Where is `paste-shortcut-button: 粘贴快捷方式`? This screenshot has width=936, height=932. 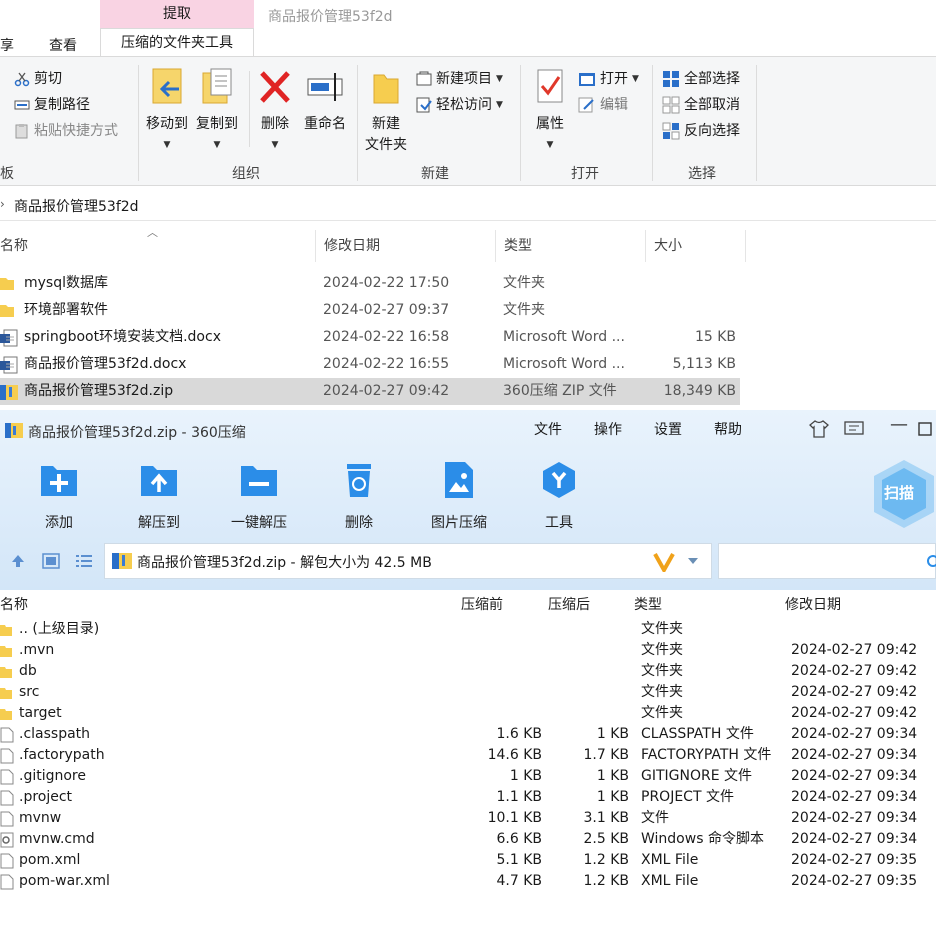 paste-shortcut-button: 粘贴快捷方式 is located at coordinates (66, 131).